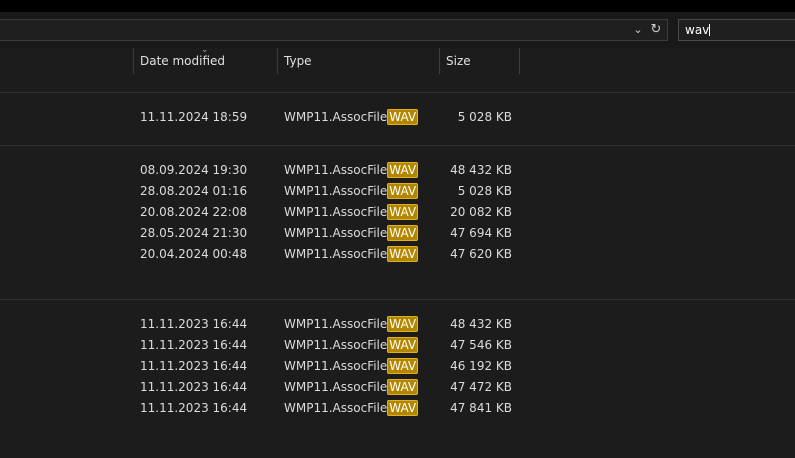 The image size is (795, 458). I want to click on text-caret, so click(710, 30).